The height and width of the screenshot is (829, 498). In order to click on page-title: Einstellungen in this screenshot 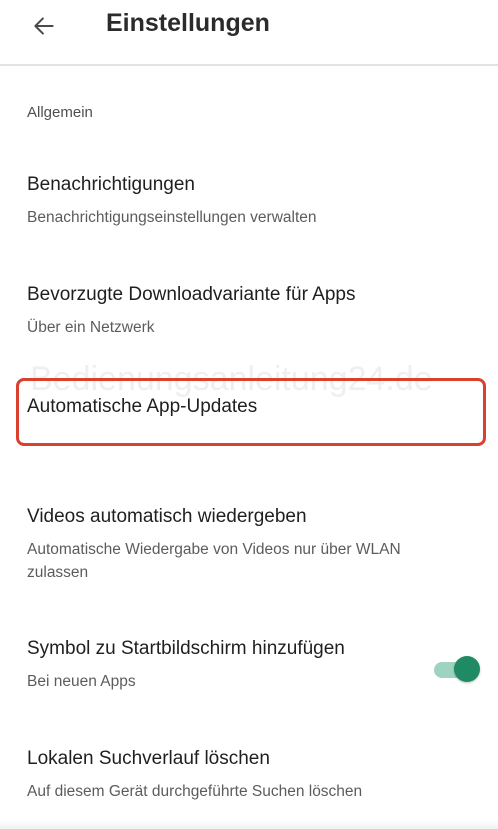, I will do `click(188, 23)`.